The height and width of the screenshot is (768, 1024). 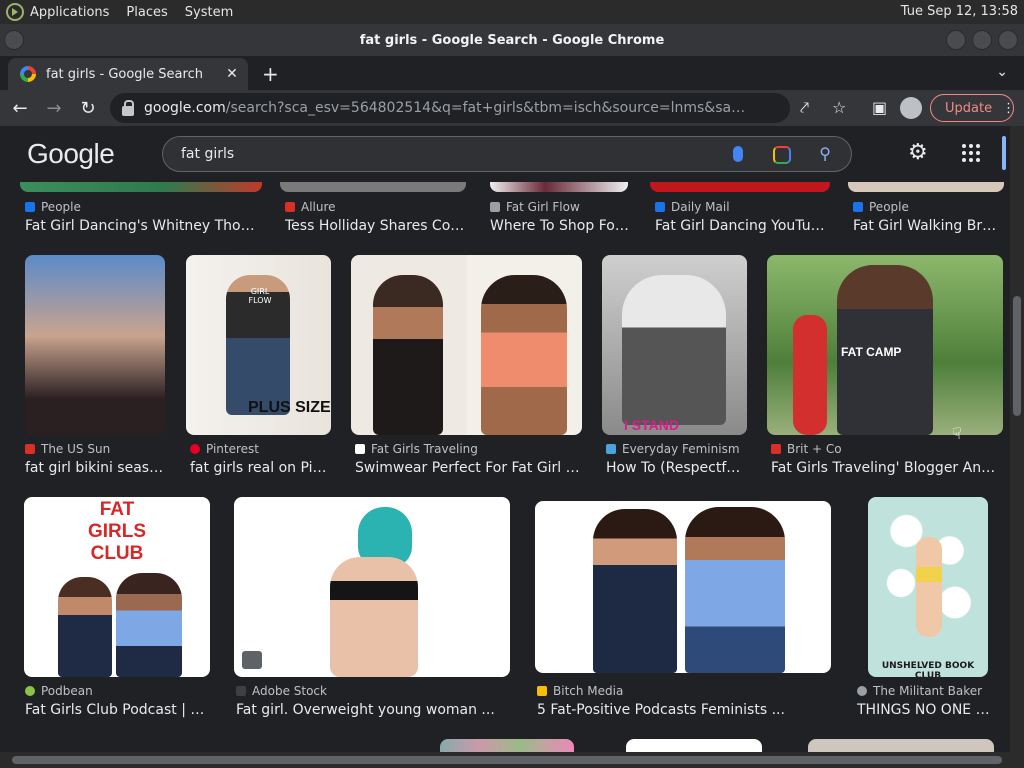 What do you see at coordinates (28, 74) in the screenshot?
I see `google-favicon-icon` at bounding box center [28, 74].